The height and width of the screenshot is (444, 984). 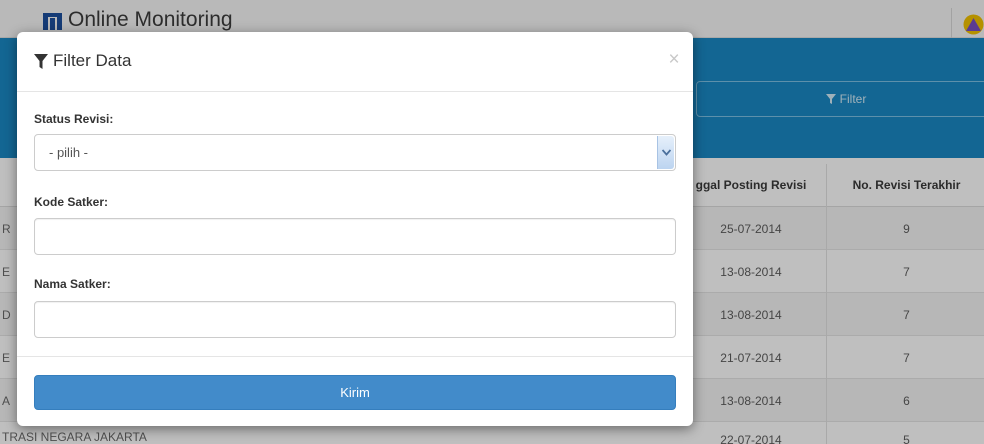 What do you see at coordinates (71, 202) in the screenshot?
I see `kode-satker-label: Kode Satker:` at bounding box center [71, 202].